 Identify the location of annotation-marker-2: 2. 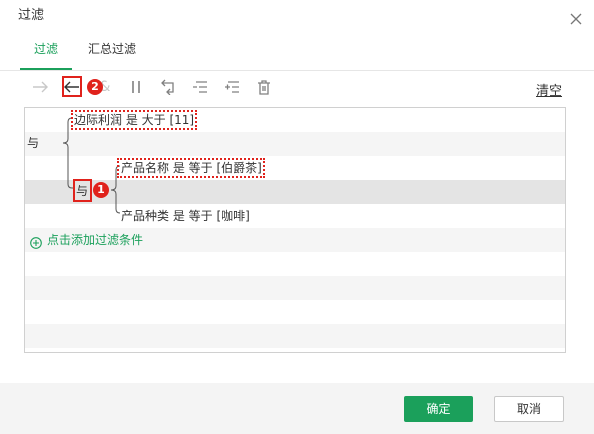
(95, 87).